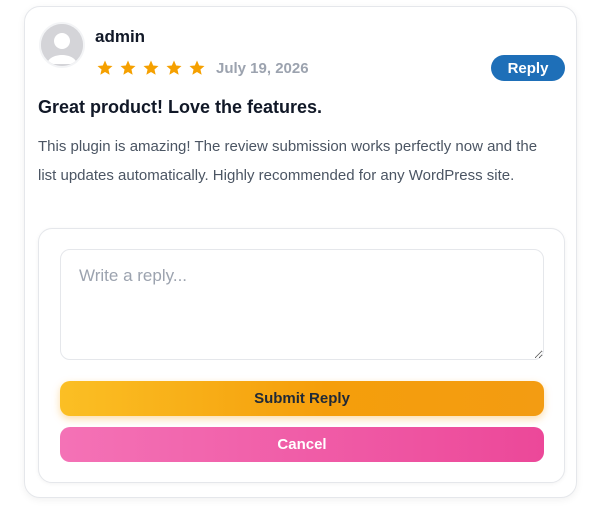 The width and height of the screenshot is (601, 510). I want to click on rating-row: July 19, 2026, so click(202, 68).